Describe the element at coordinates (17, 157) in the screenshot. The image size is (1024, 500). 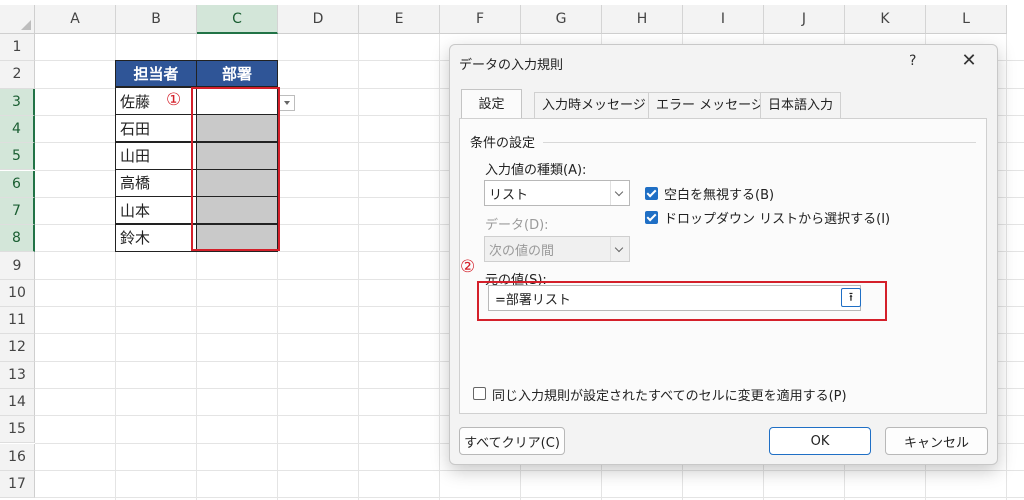
I see `row-header: 5` at that location.